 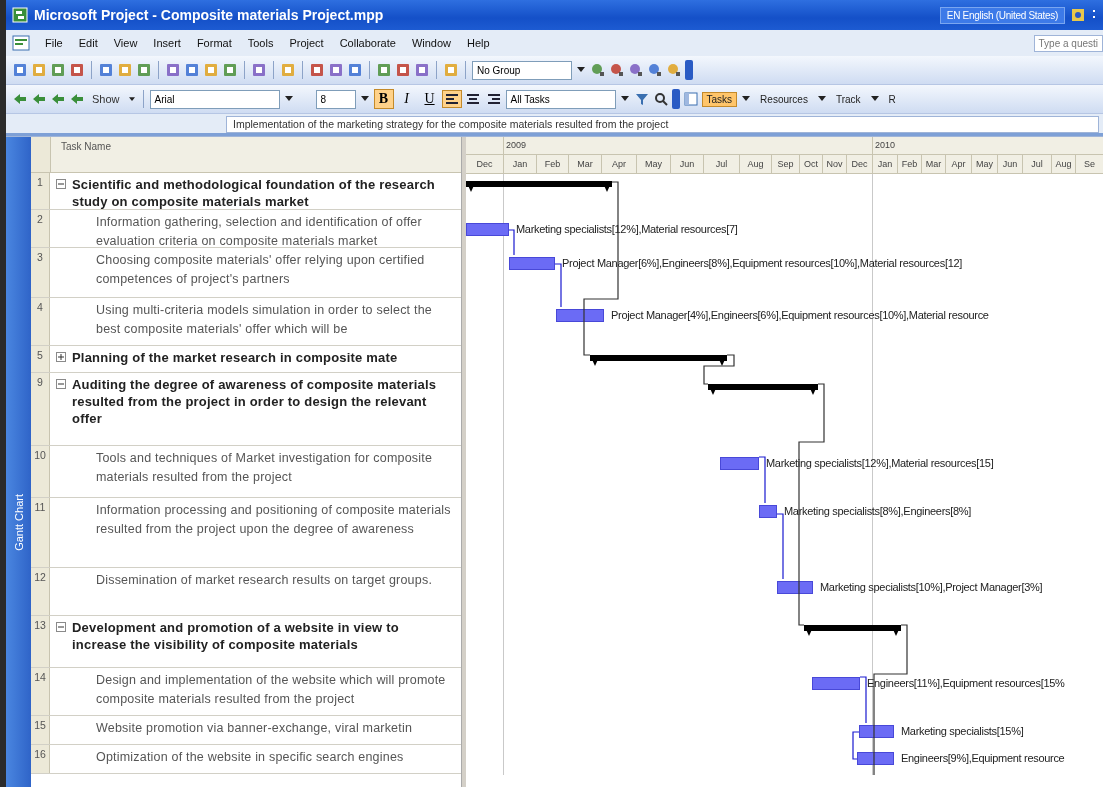 I want to click on task-name: Information gathering, selection and identification of offer evaluation criteria on composite materials market, so click(x=259, y=230).